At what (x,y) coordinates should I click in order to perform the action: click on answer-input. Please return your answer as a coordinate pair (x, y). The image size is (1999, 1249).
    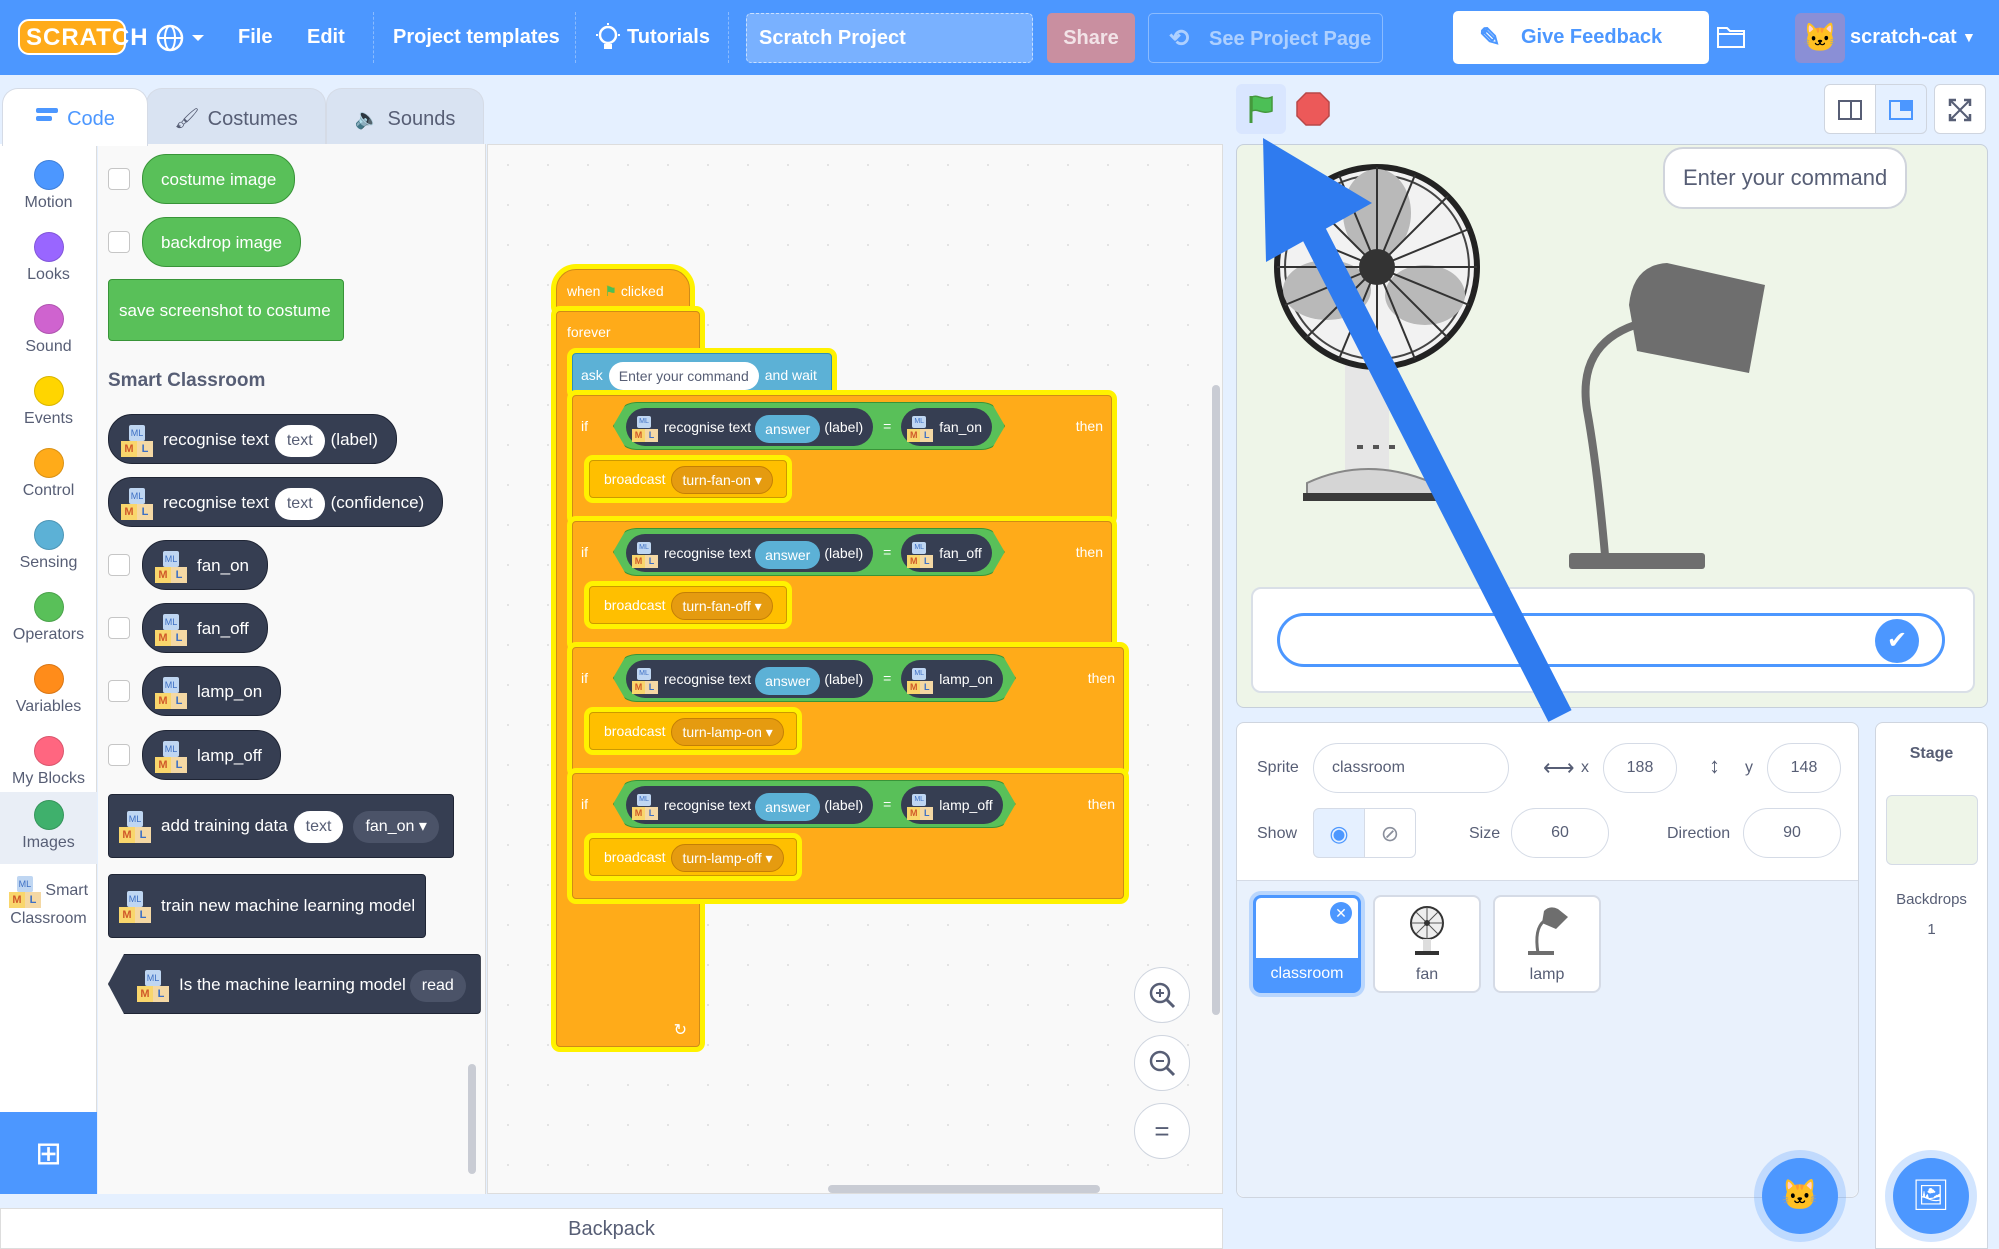
    Looking at the image, I should click on (1611, 640).